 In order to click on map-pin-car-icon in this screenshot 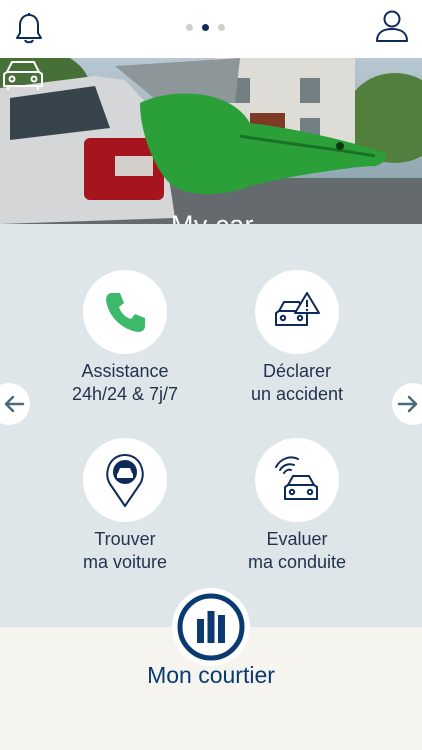, I will do `click(125, 480)`.